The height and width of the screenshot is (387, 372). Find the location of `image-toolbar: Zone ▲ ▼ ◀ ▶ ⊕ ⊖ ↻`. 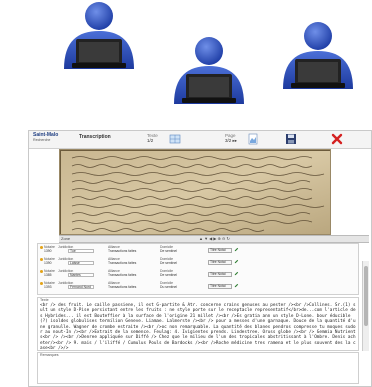

image-toolbar: Zone ▲ ▼ ◀ ▶ ⊕ ⊖ ↻ is located at coordinates (214, 239).